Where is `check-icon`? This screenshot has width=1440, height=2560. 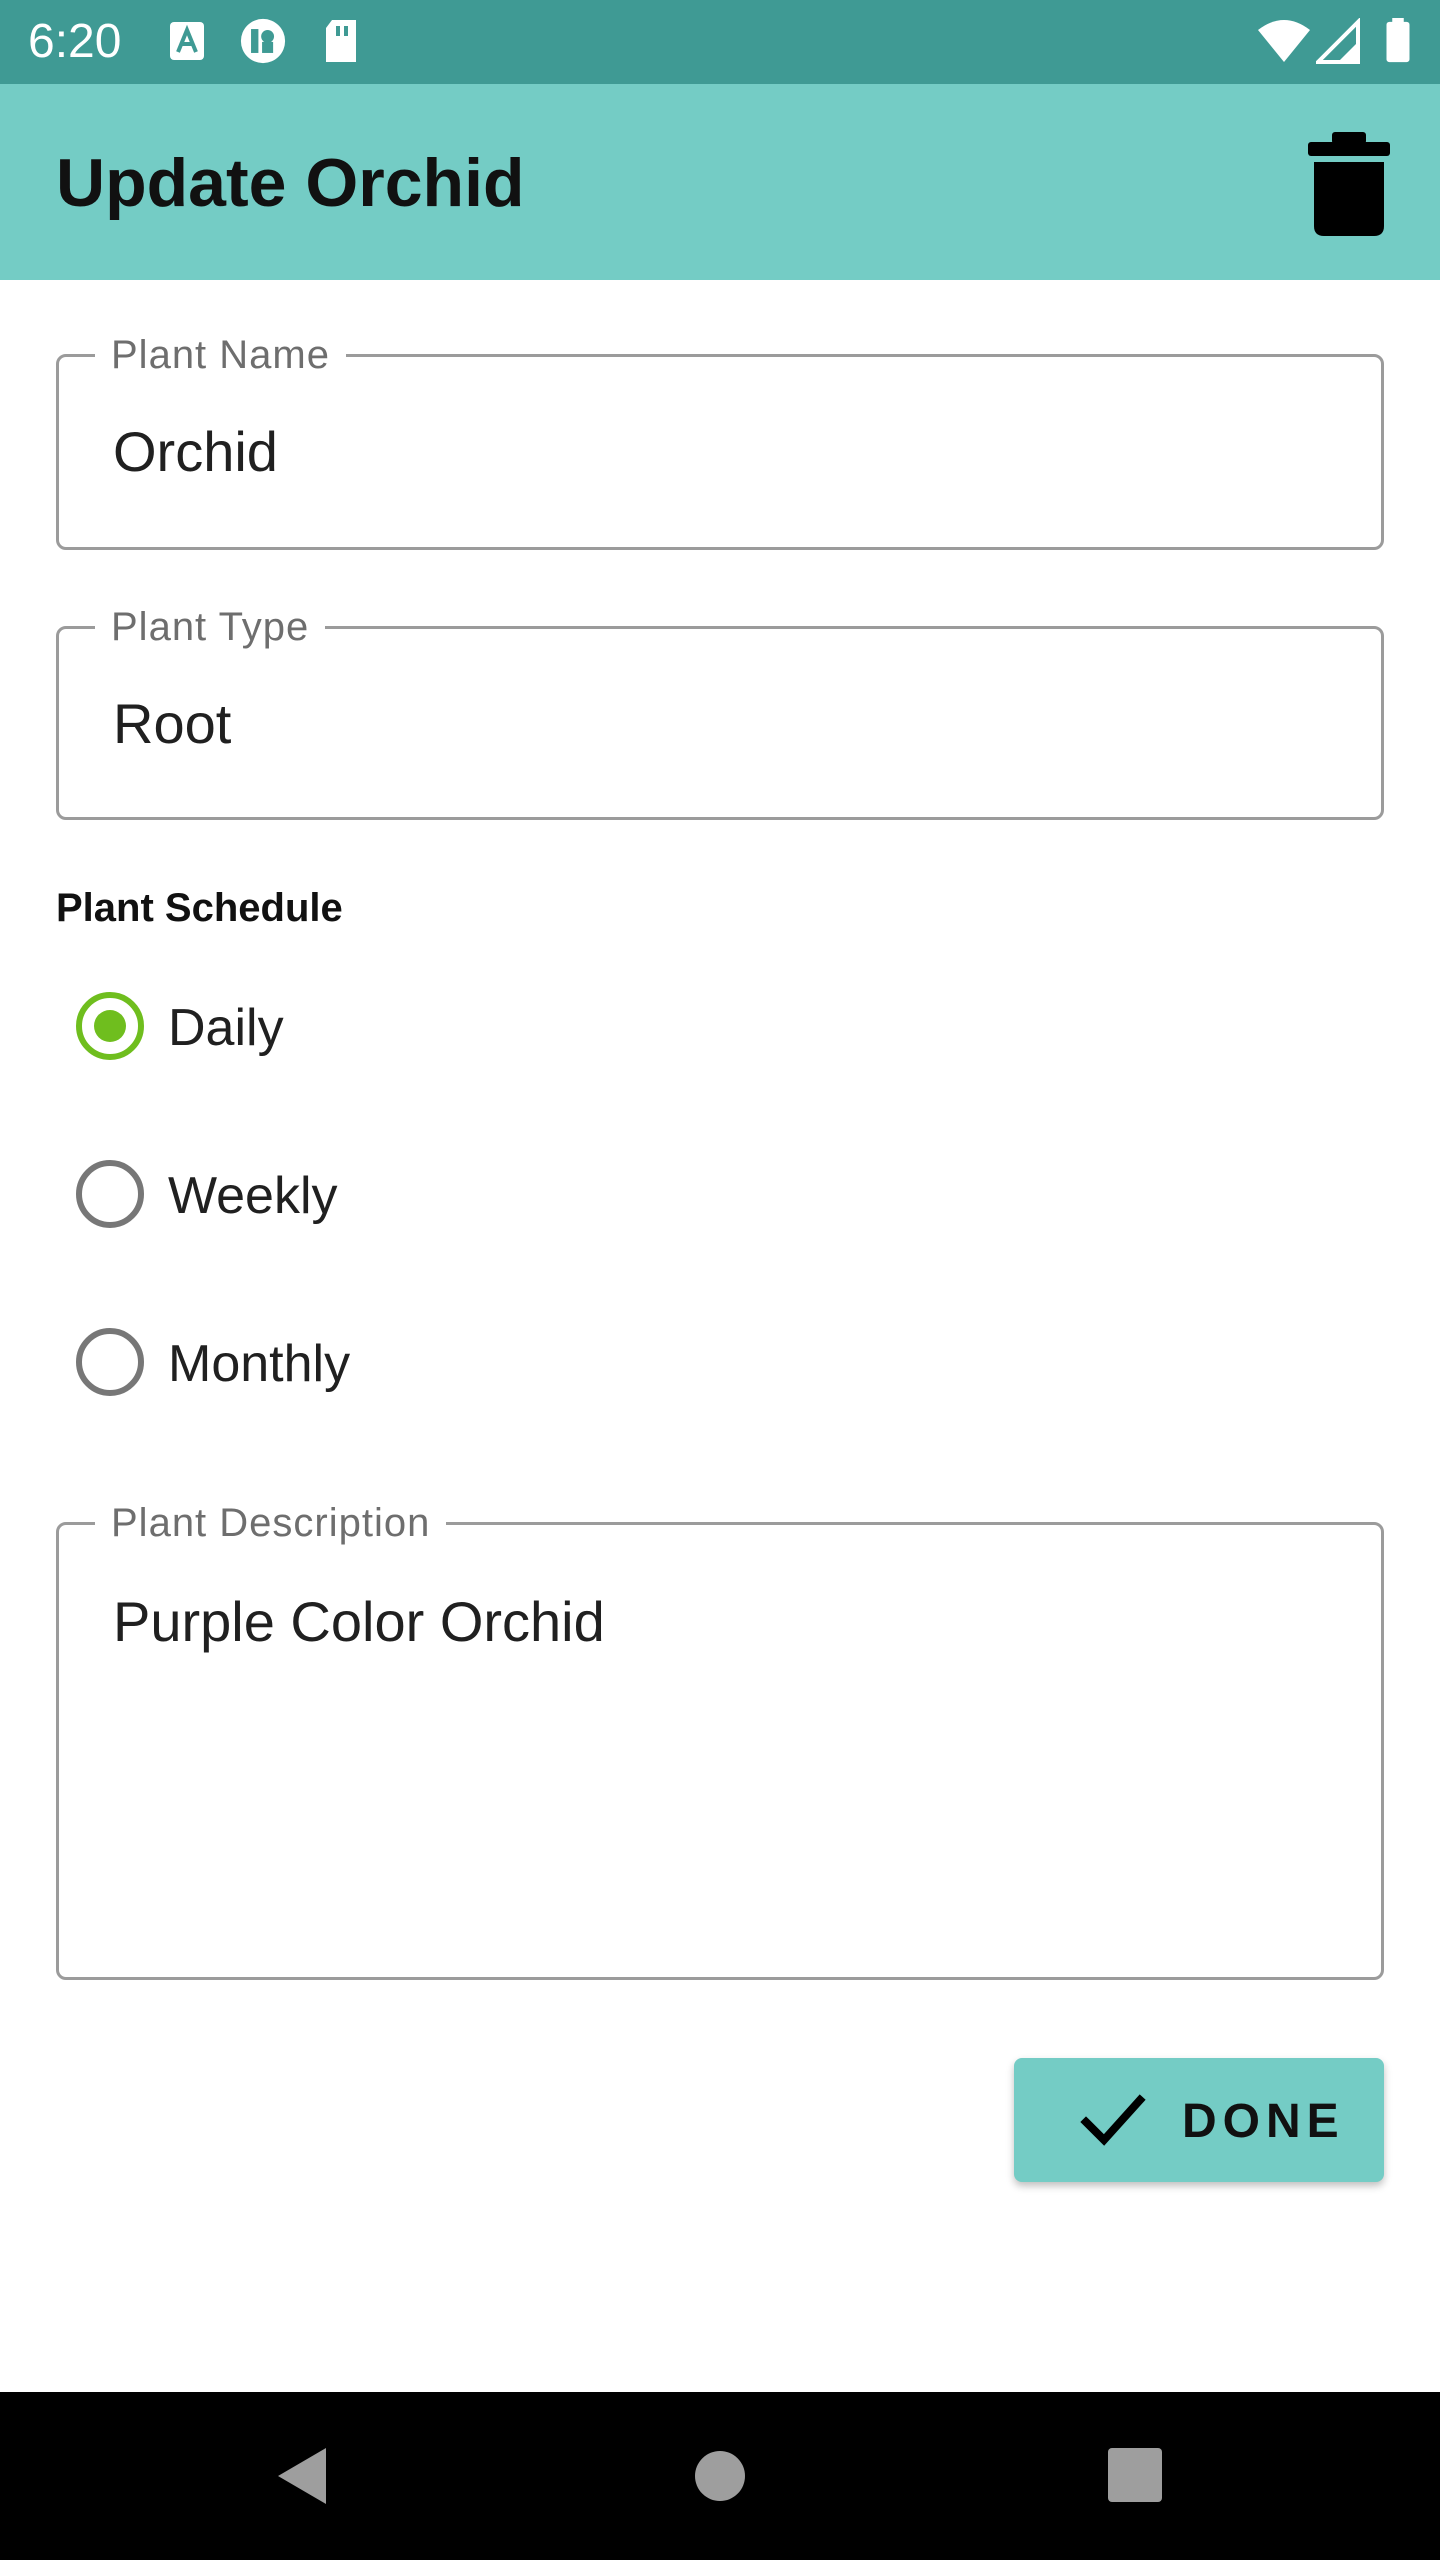 check-icon is located at coordinates (1113, 2120).